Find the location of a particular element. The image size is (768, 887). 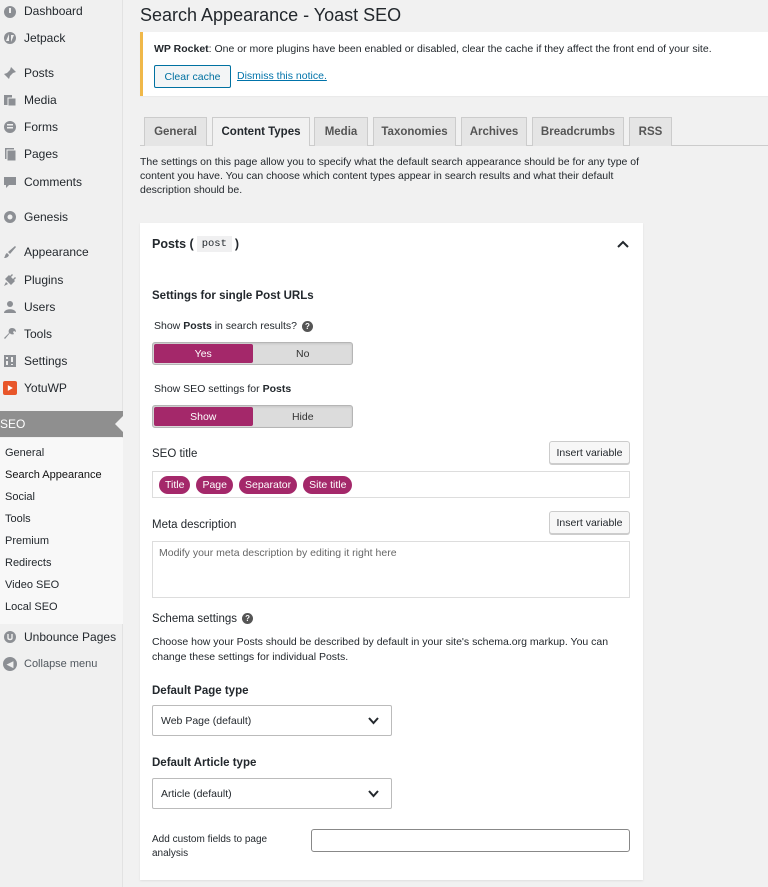

panel-title-suffix: ) is located at coordinates (237, 244).